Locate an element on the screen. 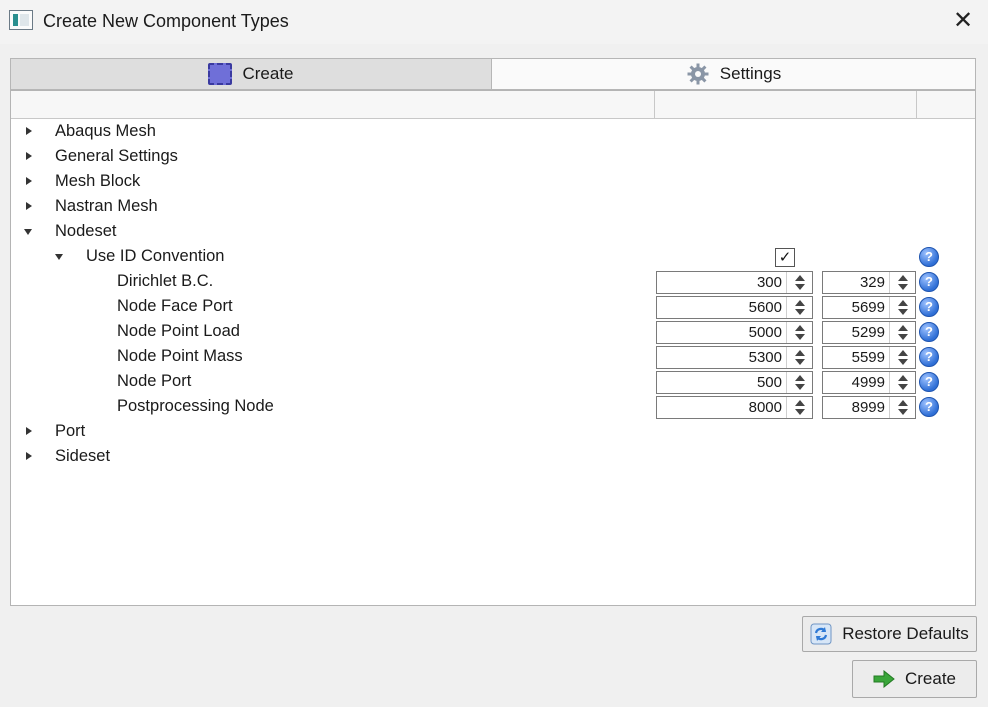  tree-item-label: Node Face Port is located at coordinates (175, 306).